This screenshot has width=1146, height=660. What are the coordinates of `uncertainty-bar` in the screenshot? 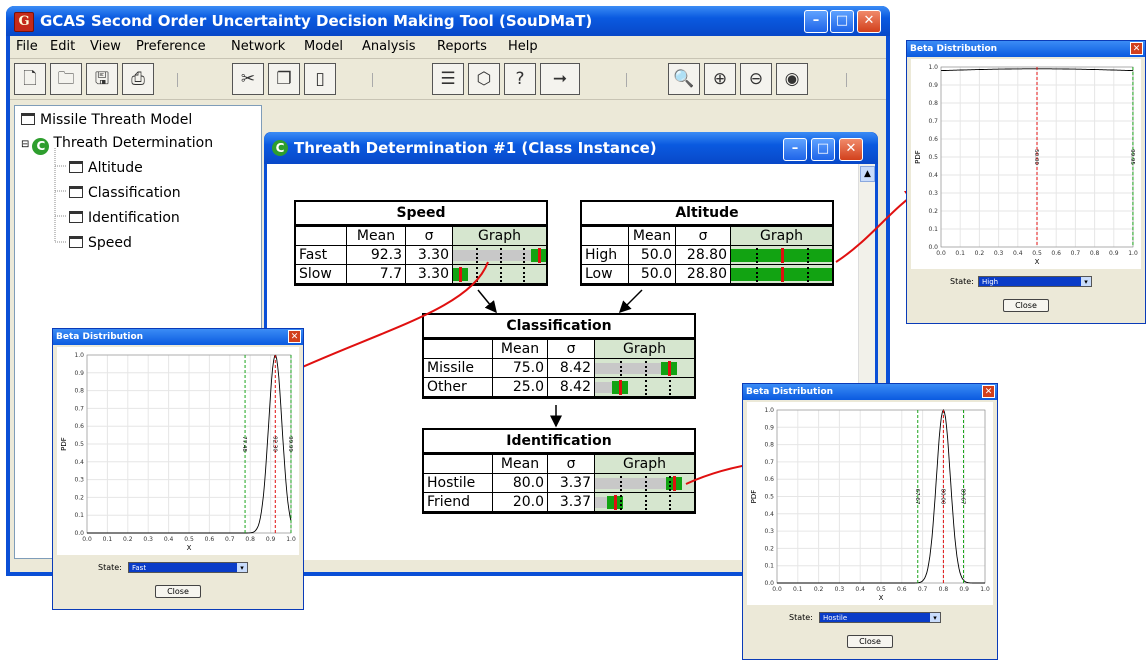 It's located at (644, 387).